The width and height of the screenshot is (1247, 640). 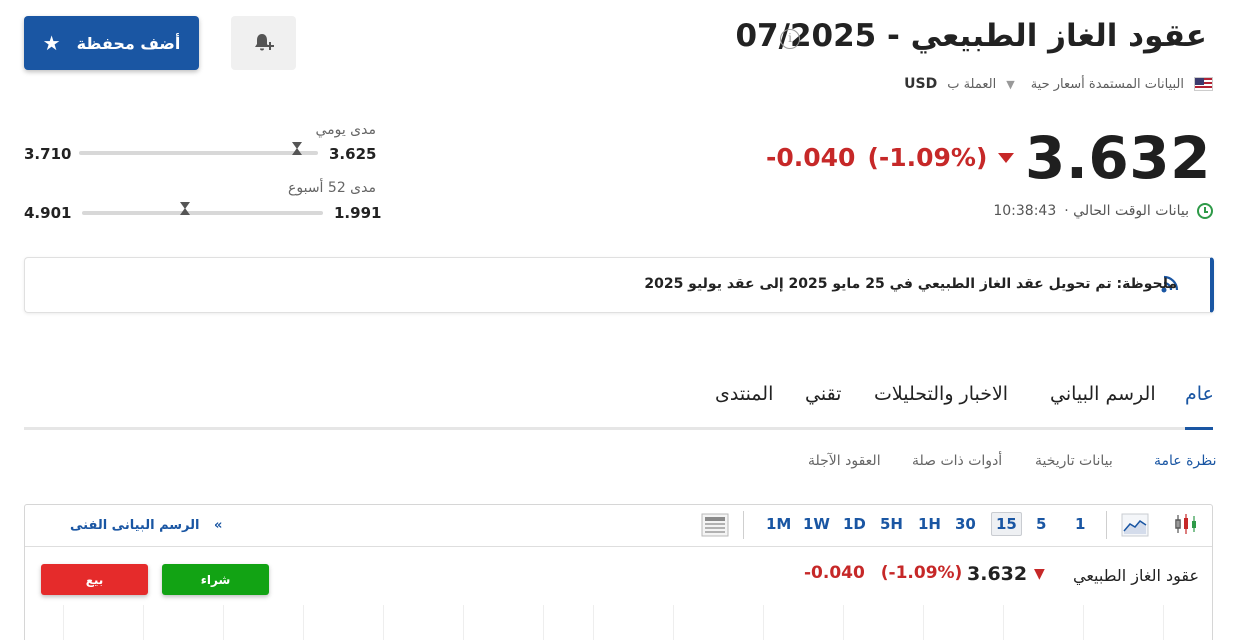 I want to click on star-icon: ★, so click(x=51, y=43).